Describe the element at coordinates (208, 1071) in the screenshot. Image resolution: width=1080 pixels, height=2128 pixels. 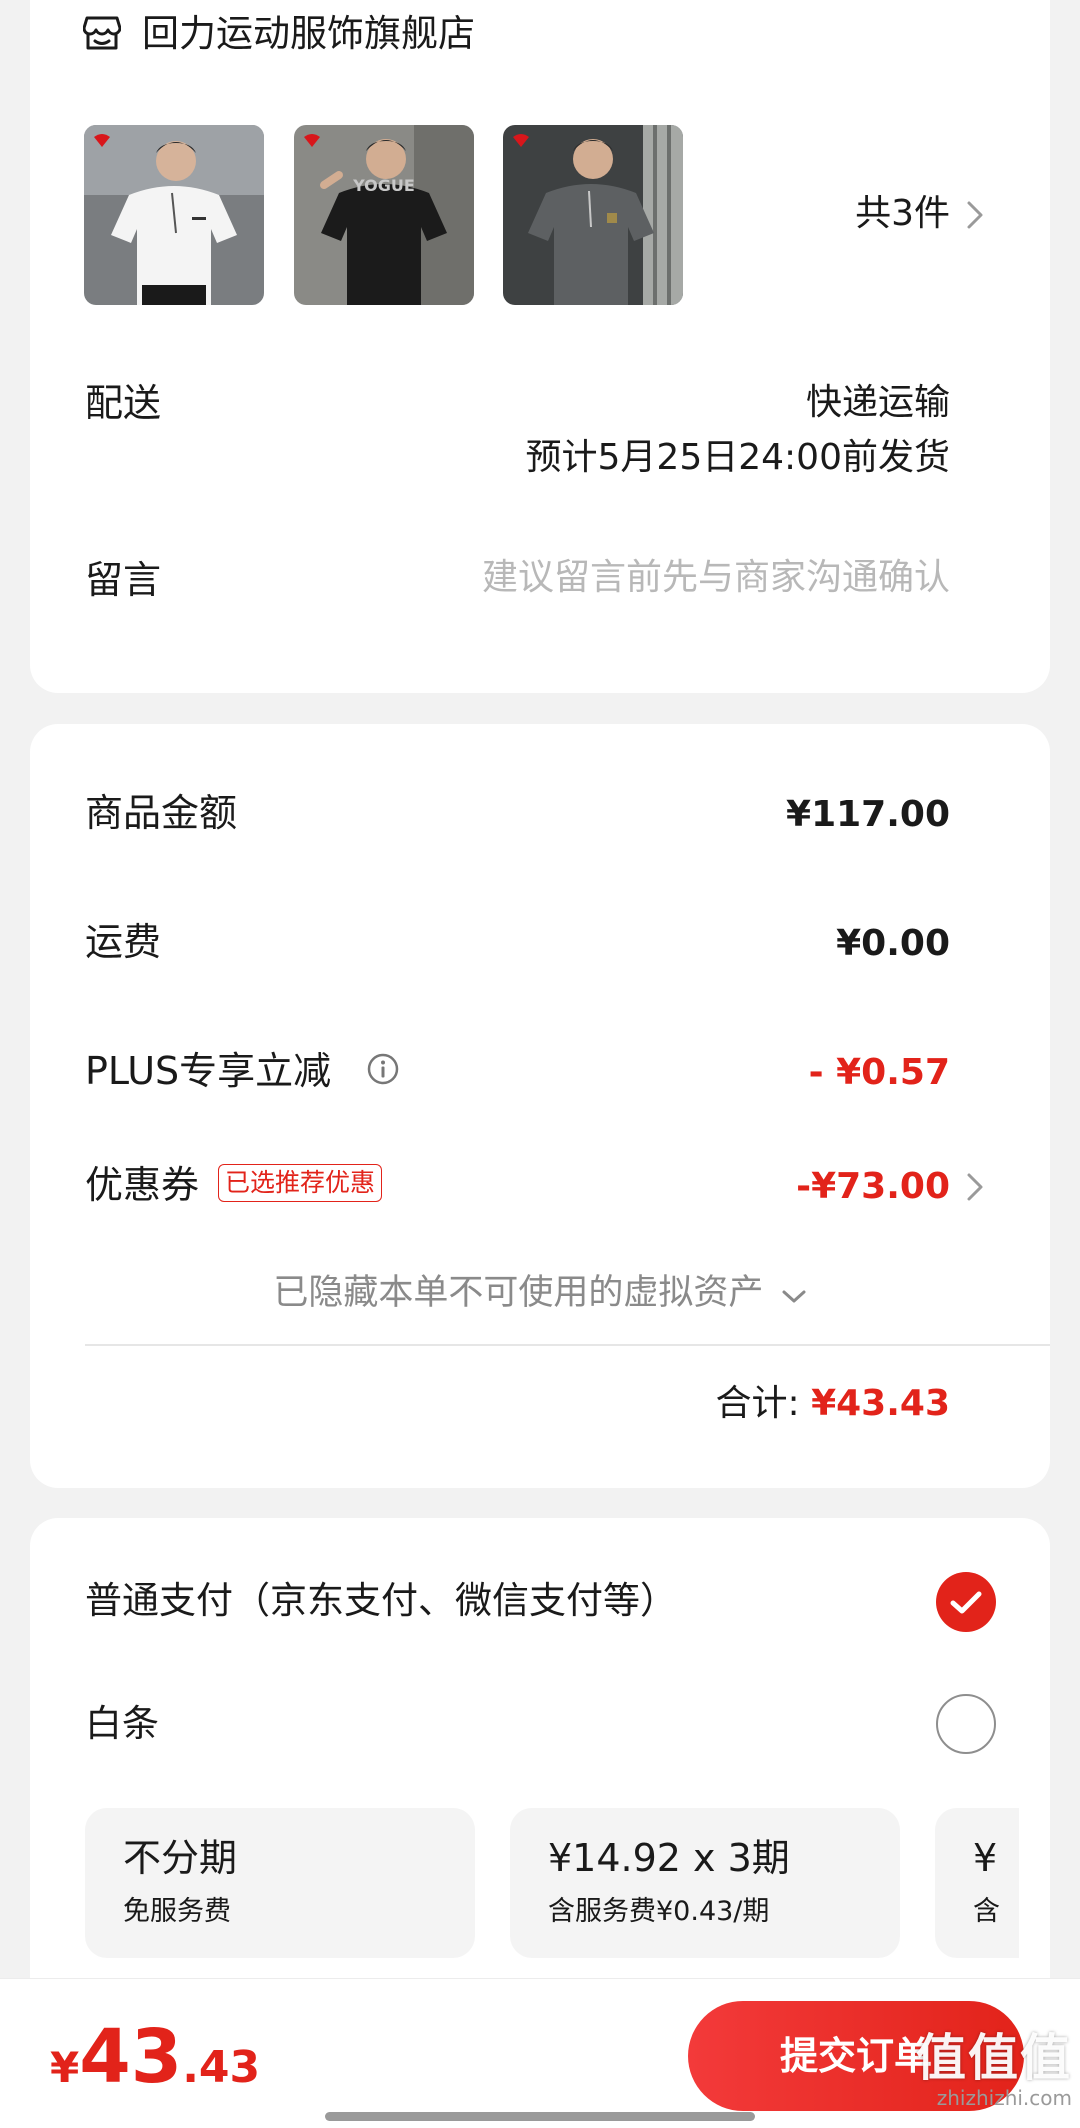
I see `plus-discount-label: PLUS专享立减` at that location.